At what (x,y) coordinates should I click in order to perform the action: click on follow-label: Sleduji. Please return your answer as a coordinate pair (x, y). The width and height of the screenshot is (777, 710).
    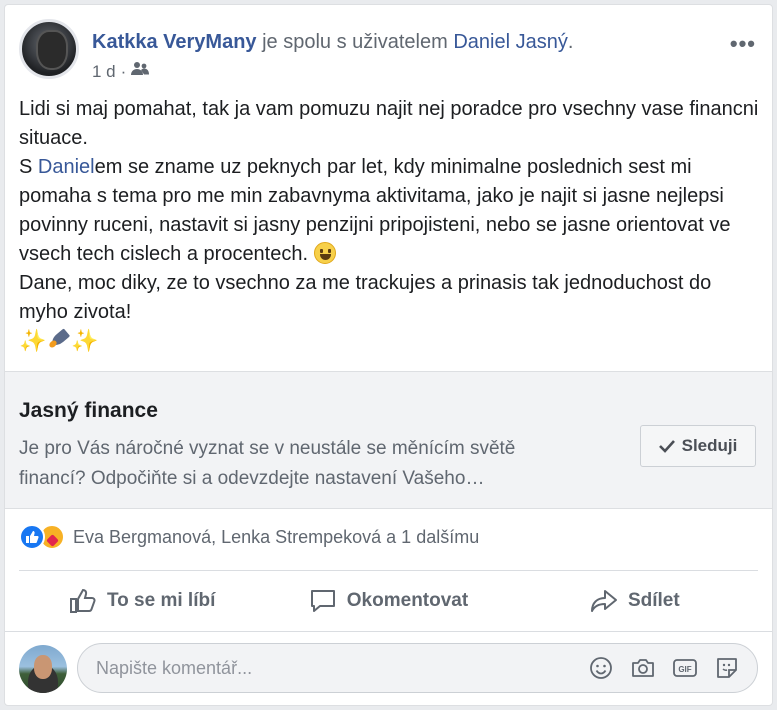
    Looking at the image, I should click on (709, 445).